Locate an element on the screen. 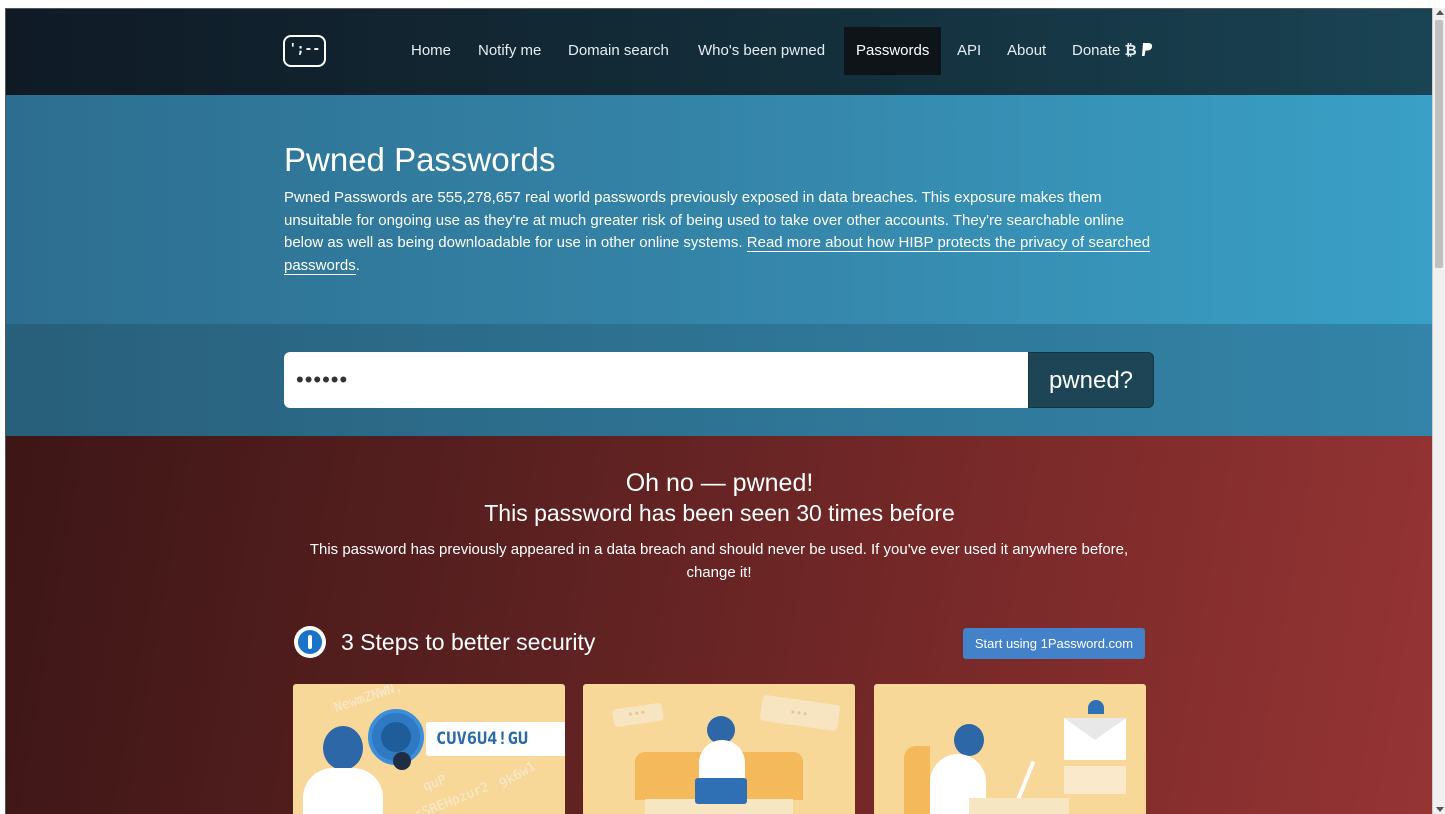 The image size is (1445, 814). chat-bubble-left: ••• is located at coordinates (638, 715).